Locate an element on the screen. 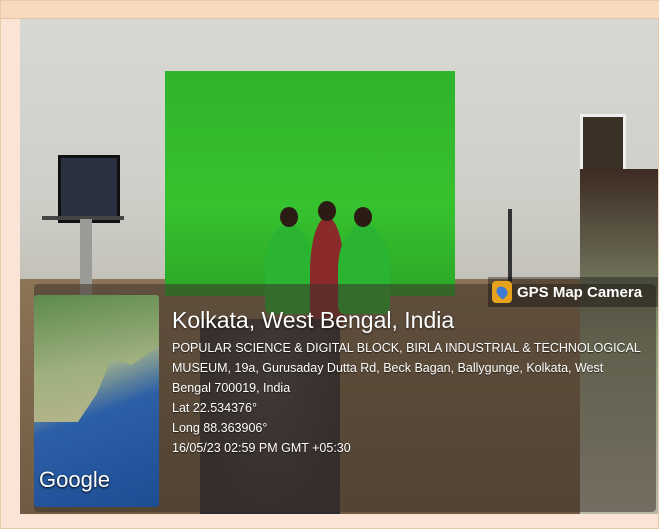 The width and height of the screenshot is (659, 529). map-thumbnail: Google is located at coordinates (96, 401).